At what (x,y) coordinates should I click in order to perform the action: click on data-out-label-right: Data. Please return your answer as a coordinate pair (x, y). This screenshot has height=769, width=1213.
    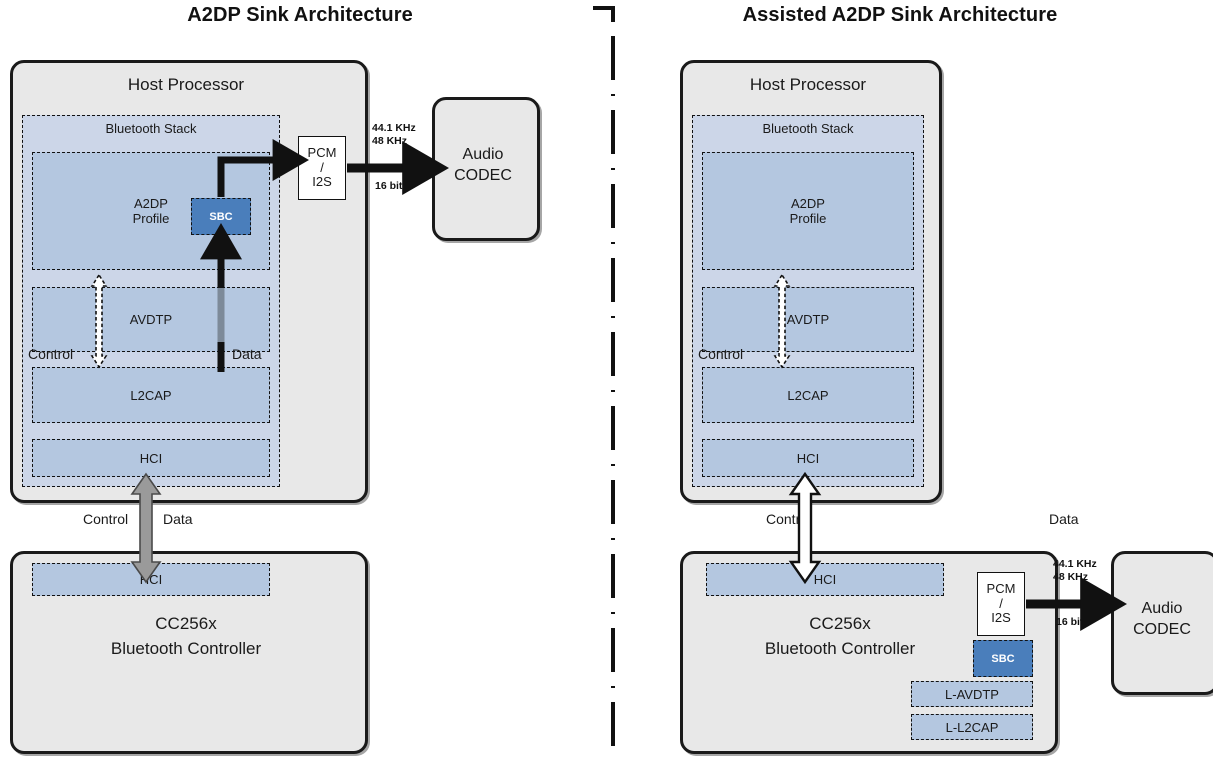
    Looking at the image, I should click on (1064, 519).